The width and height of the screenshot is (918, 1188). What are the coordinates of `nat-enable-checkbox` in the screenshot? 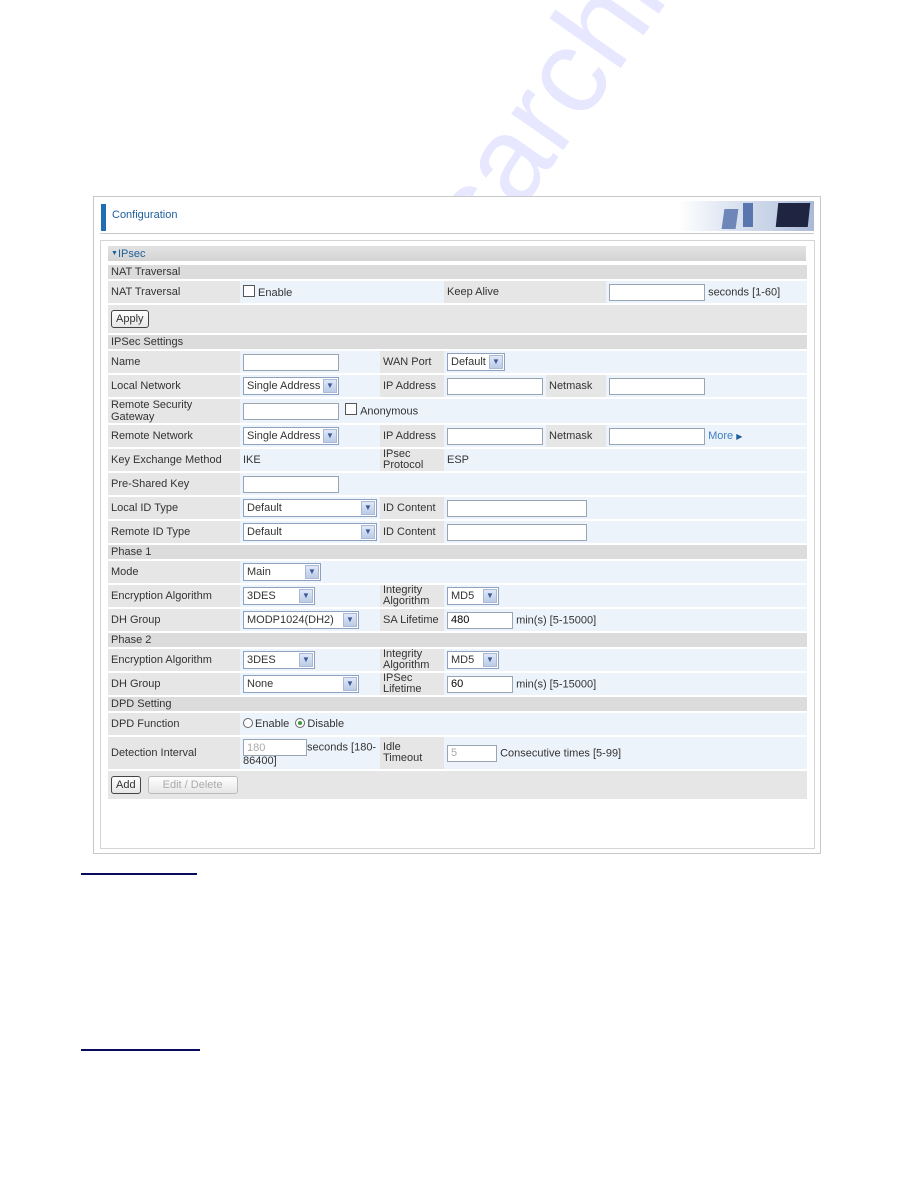 It's located at (249, 291).